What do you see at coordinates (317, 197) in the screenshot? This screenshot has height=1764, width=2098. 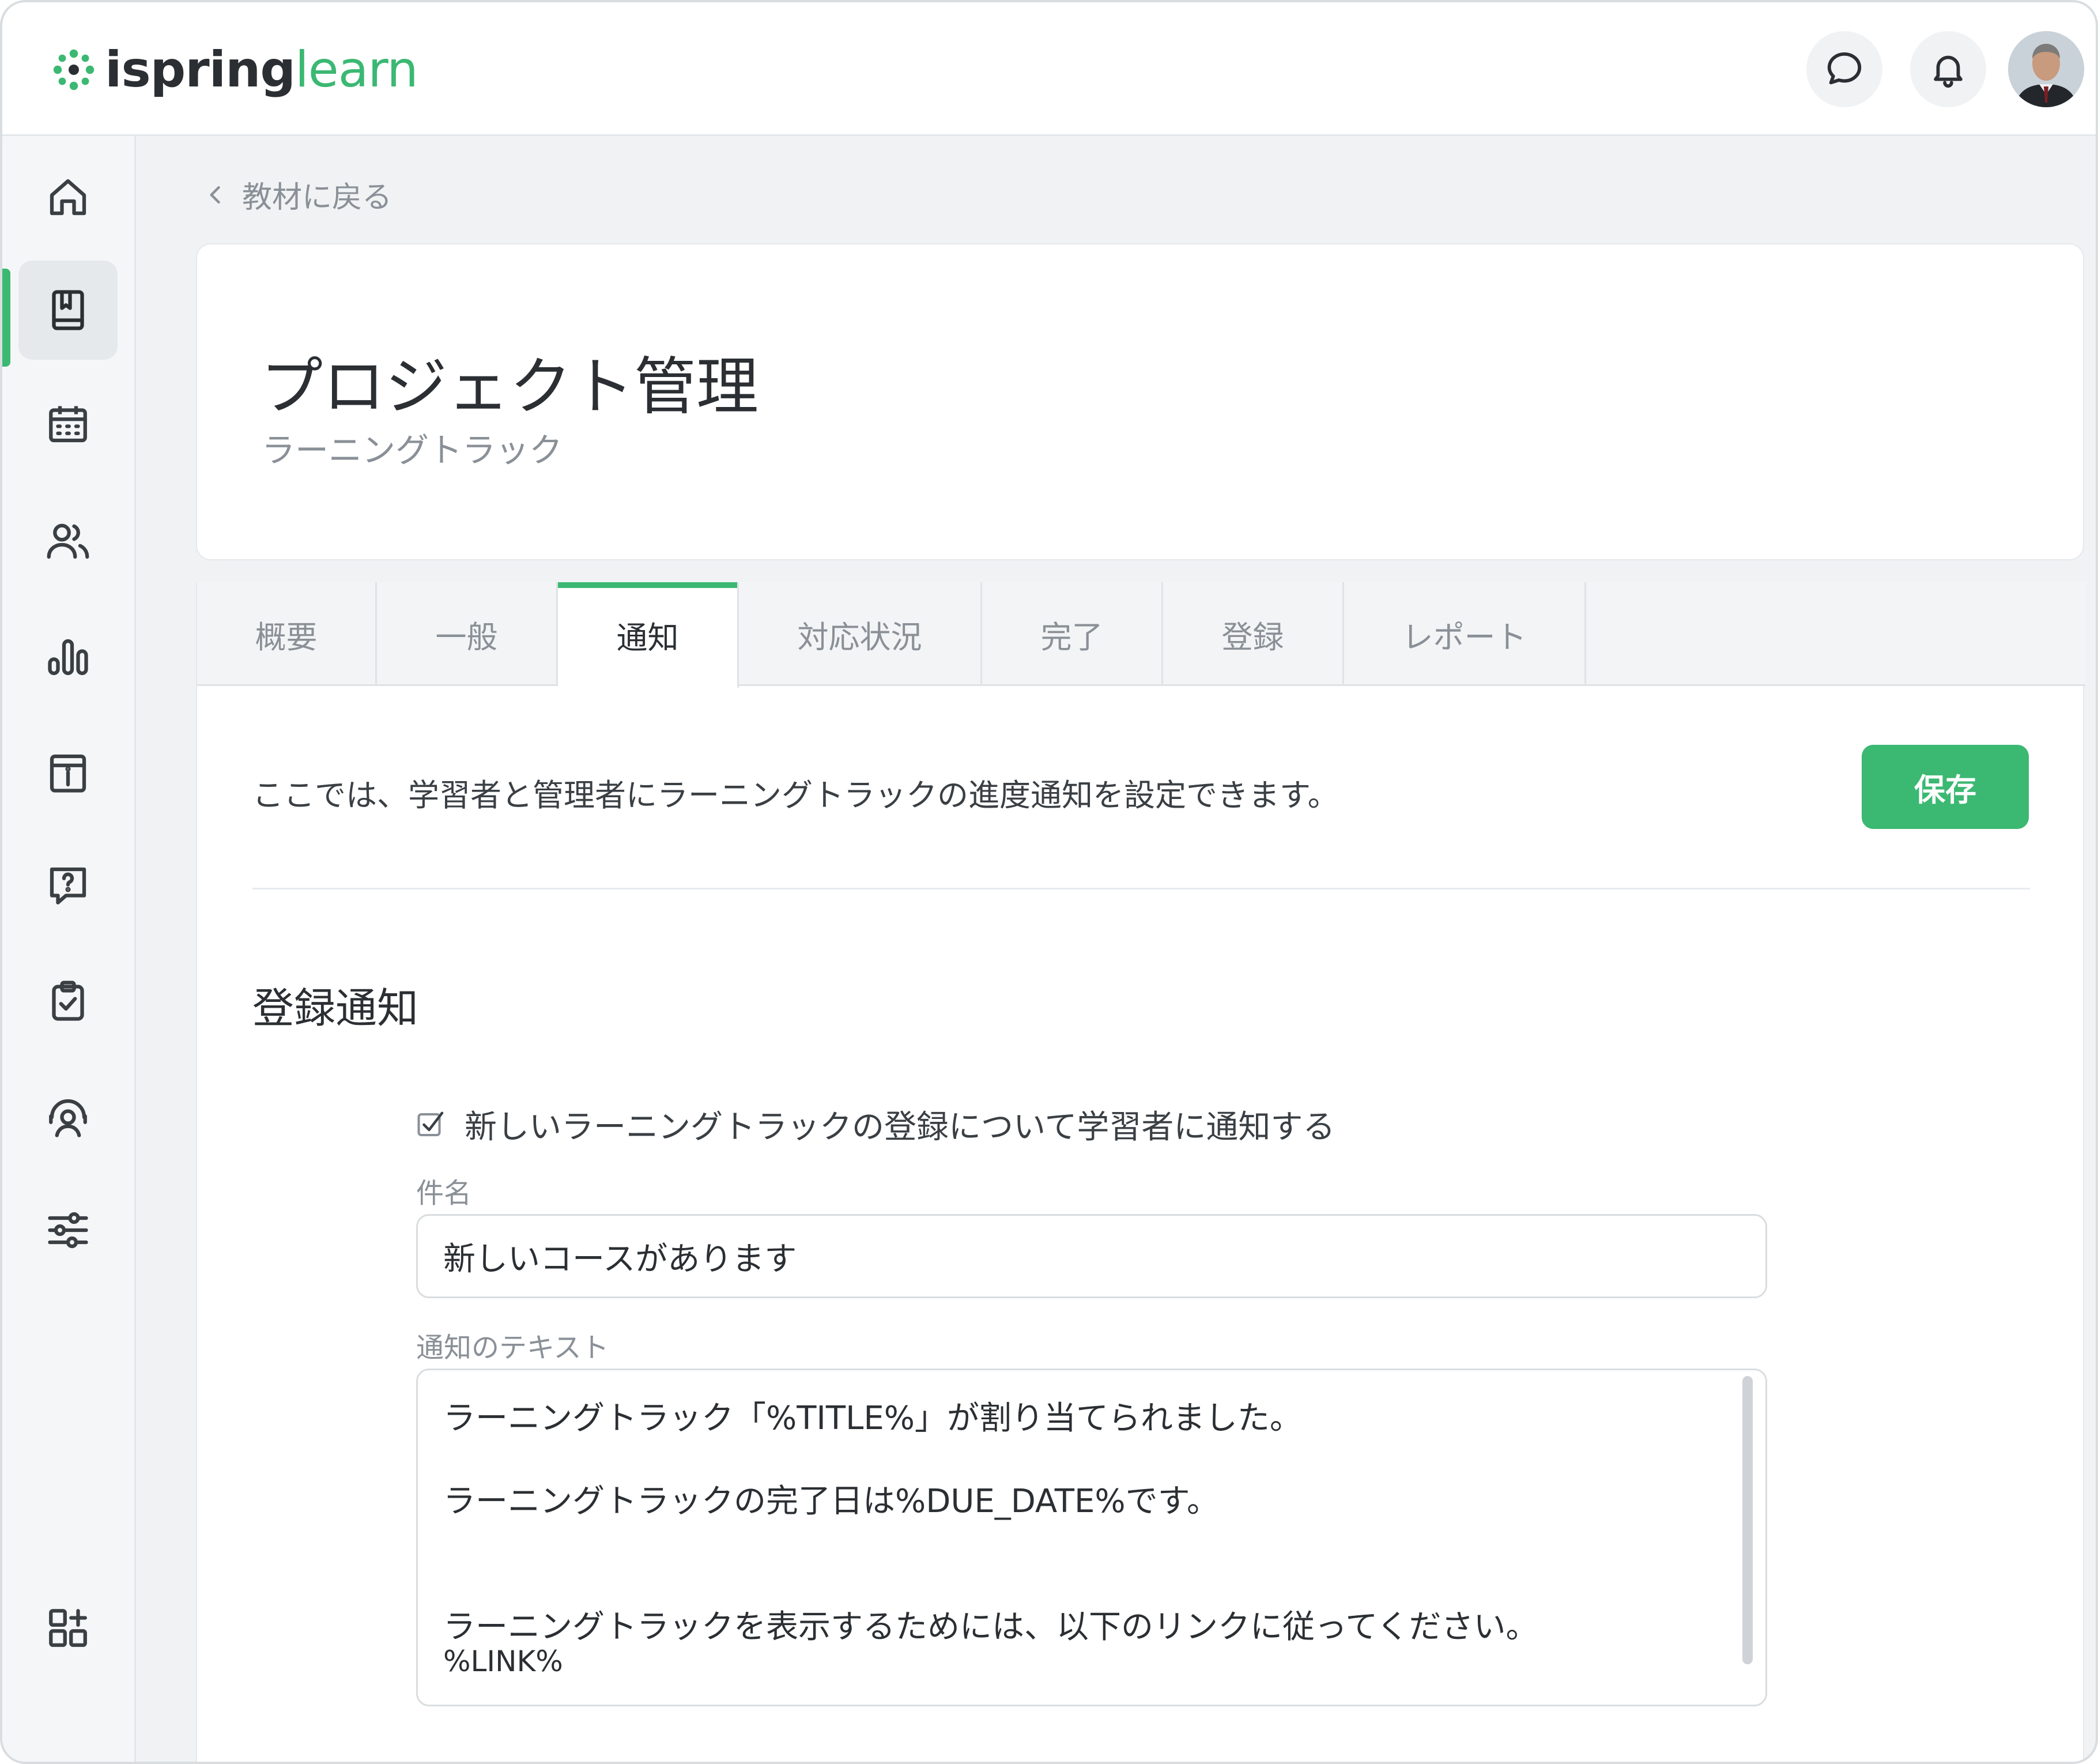 I see `back-link-label: 教材に戻る` at bounding box center [317, 197].